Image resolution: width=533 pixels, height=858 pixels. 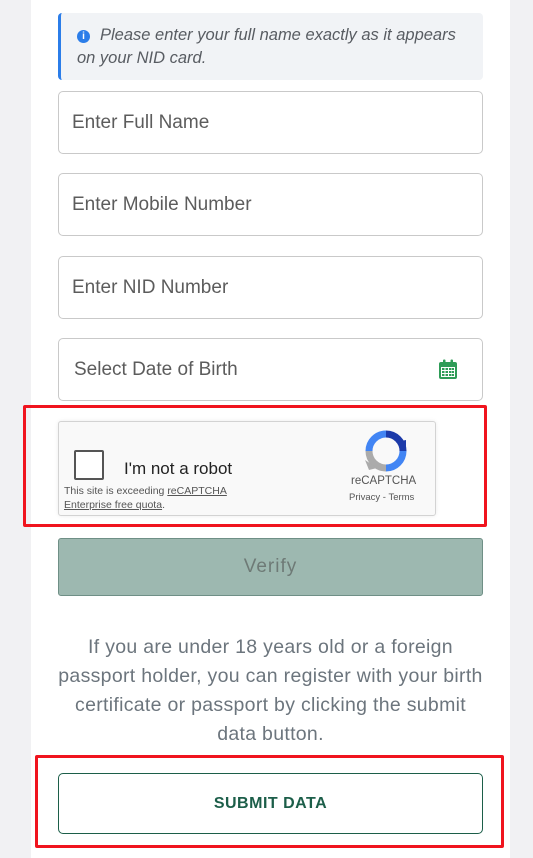 I want to click on mobile-number-input, so click(x=270, y=204).